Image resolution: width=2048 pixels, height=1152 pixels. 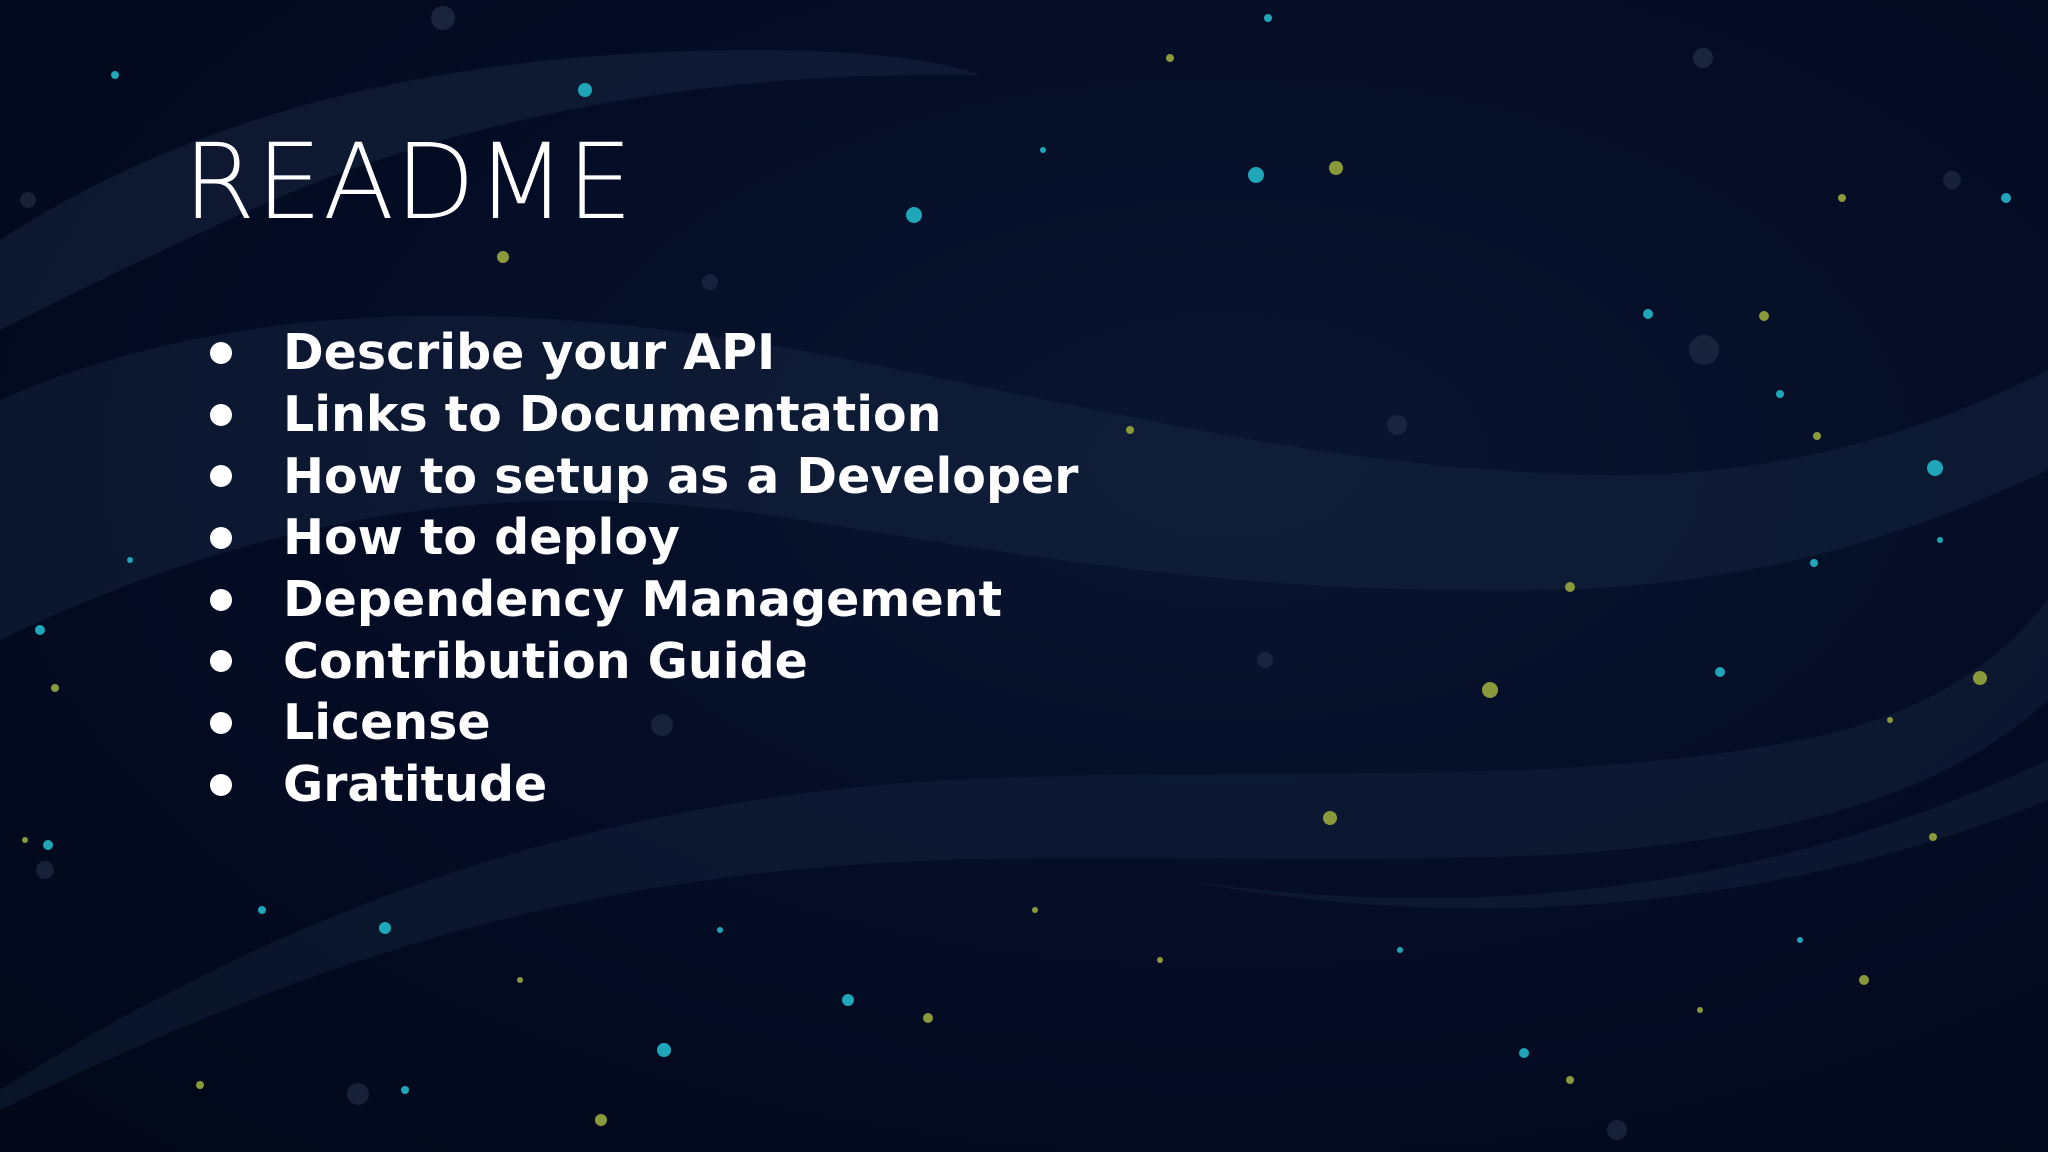 What do you see at coordinates (408, 182) in the screenshot?
I see `slide-title: README` at bounding box center [408, 182].